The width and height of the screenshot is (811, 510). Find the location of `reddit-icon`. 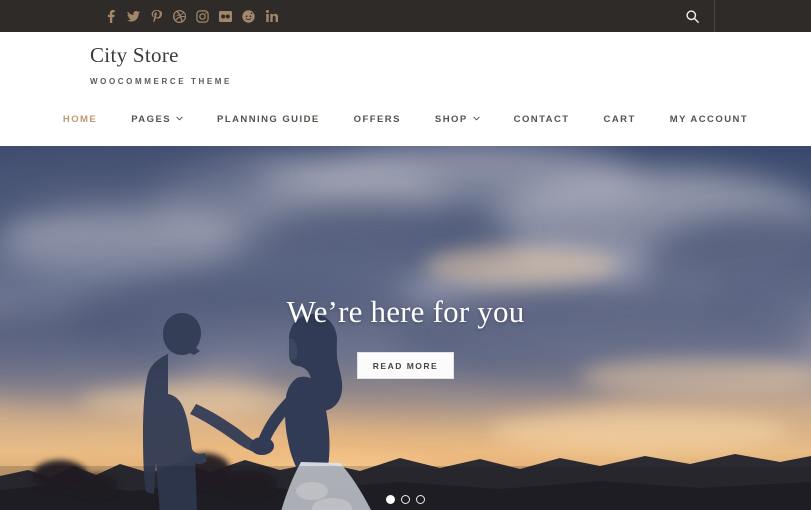

reddit-icon is located at coordinates (248, 16).